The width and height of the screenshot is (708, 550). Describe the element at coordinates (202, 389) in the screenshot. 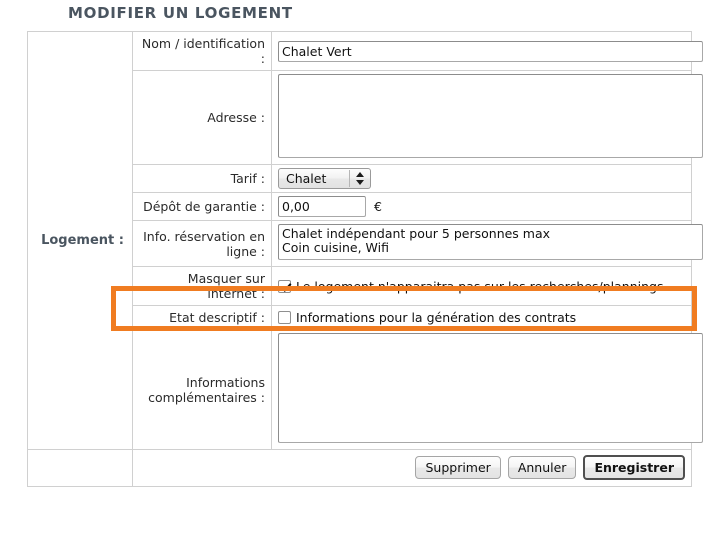

I see `label-informations-complementaires: Informations complémentaires :` at that location.